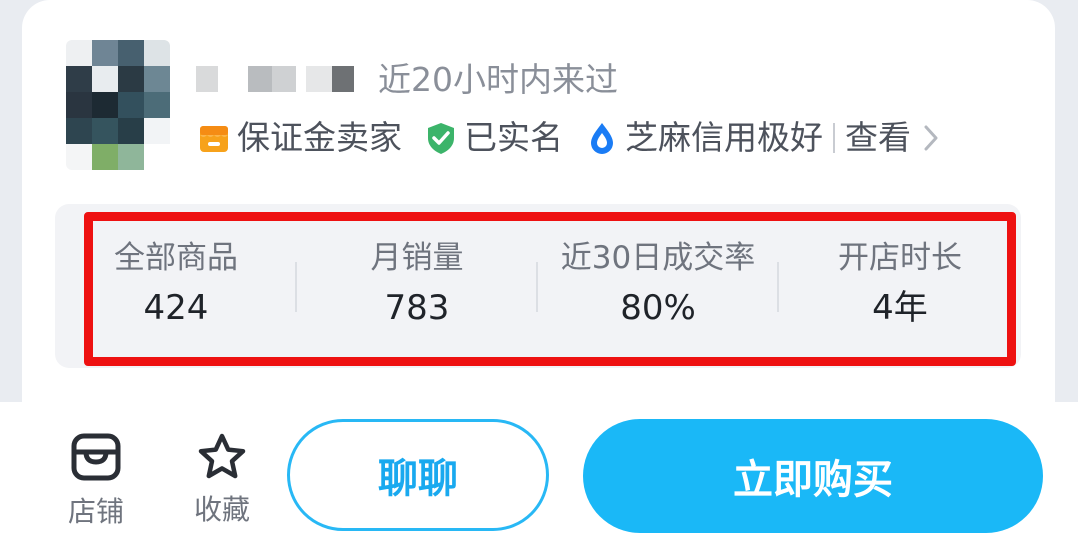  I want to click on sesame-credit-drop-icon, so click(602, 138).